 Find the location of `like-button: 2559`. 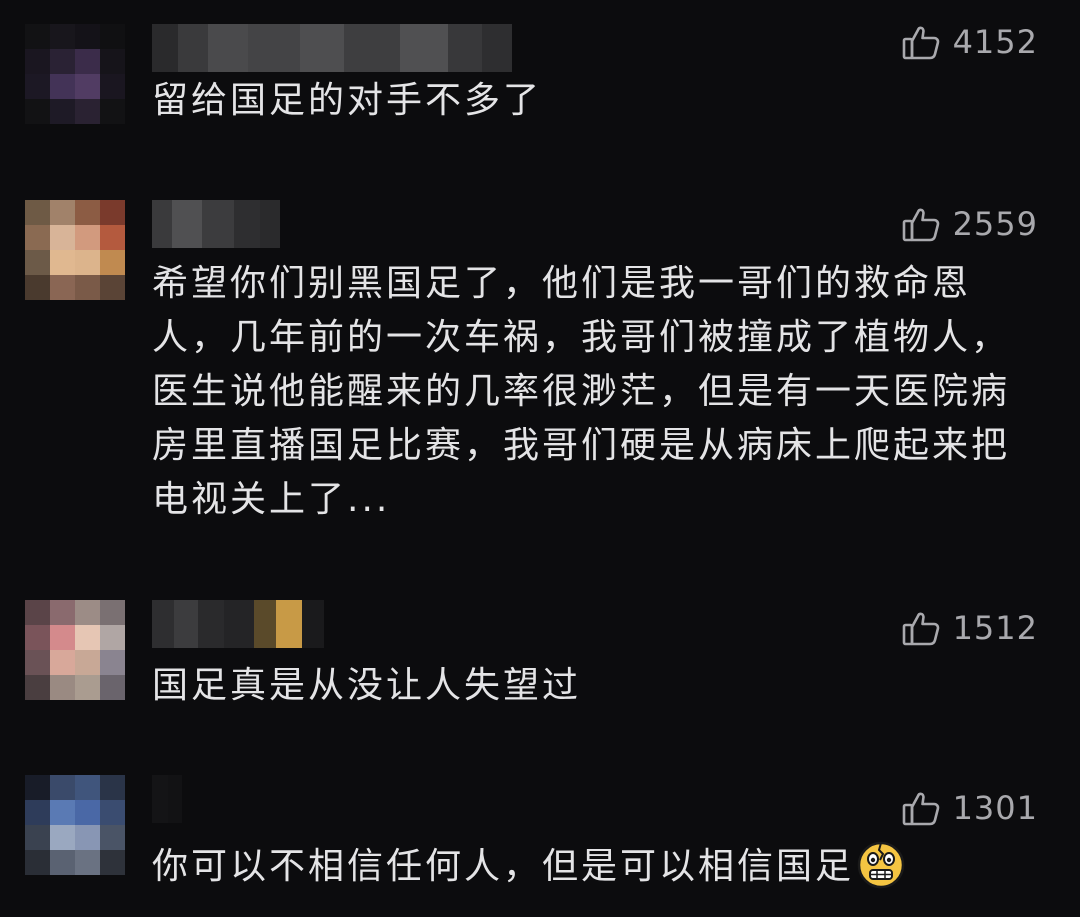

like-button: 2559 is located at coordinates (969, 224).